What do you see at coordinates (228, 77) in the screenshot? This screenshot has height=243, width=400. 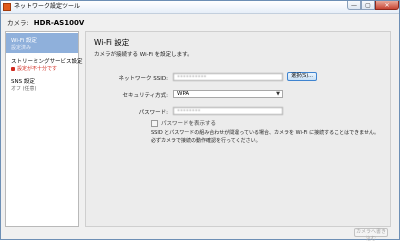 I see `ssid-input` at bounding box center [228, 77].